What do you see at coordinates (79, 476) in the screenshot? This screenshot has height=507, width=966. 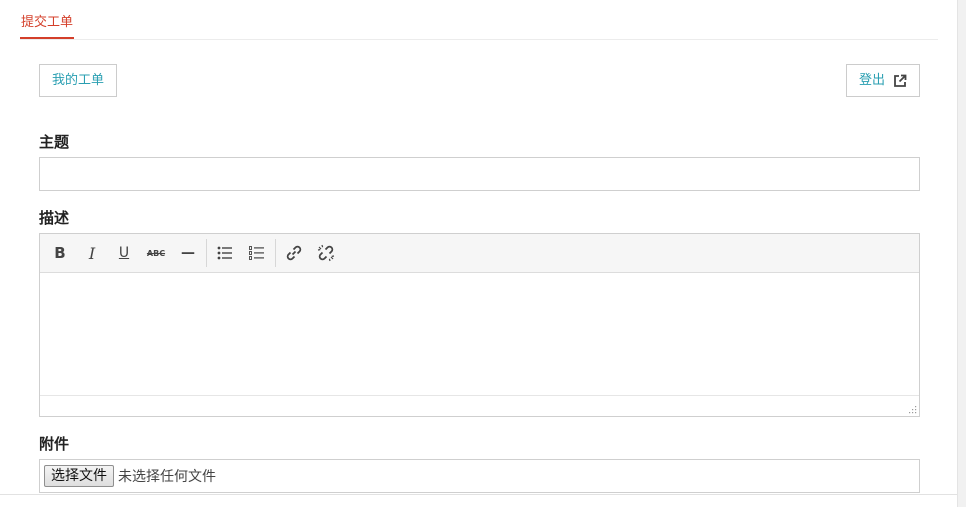 I see `choose-file-button: 选择文件` at bounding box center [79, 476].